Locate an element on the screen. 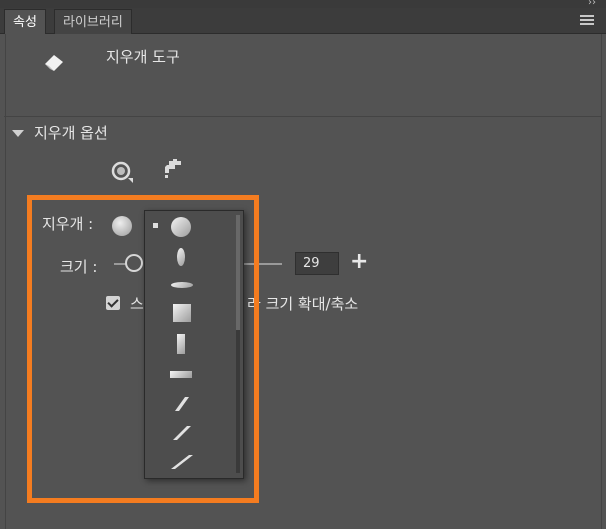 The height and width of the screenshot is (529, 606). panel-left-border is located at coordinates (5, 281).